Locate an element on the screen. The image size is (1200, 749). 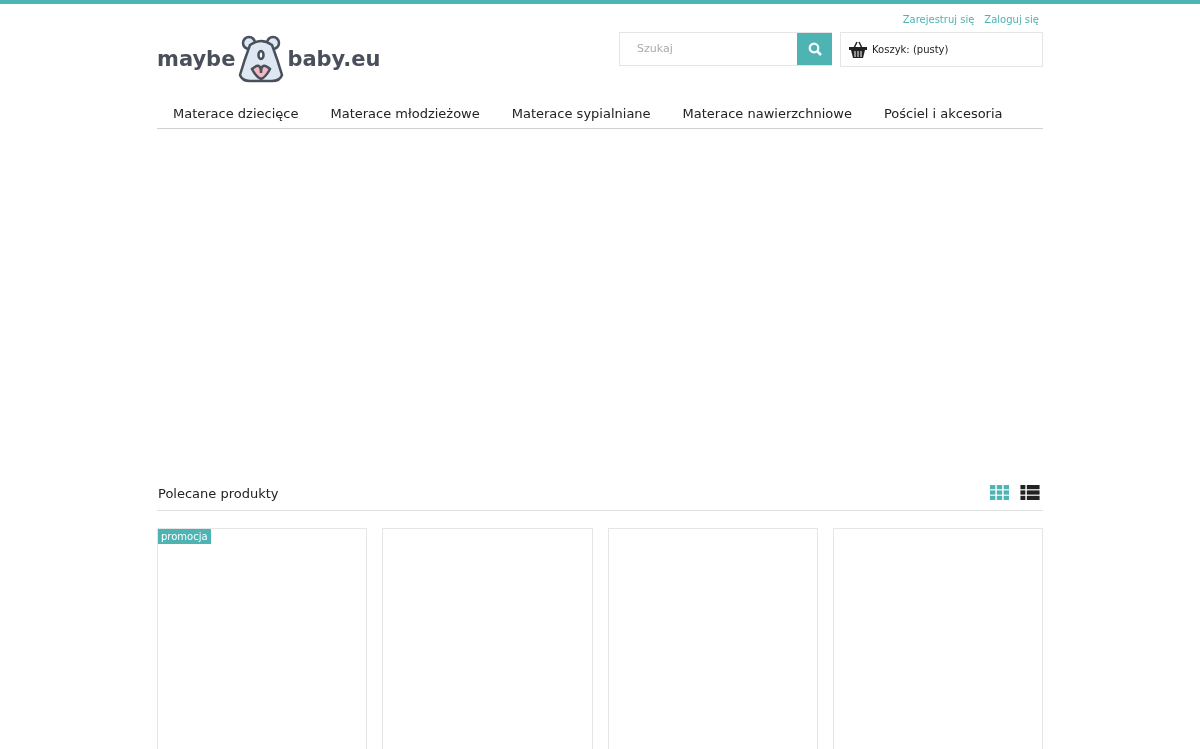
logo-text: baby.eu is located at coordinates (334, 59).